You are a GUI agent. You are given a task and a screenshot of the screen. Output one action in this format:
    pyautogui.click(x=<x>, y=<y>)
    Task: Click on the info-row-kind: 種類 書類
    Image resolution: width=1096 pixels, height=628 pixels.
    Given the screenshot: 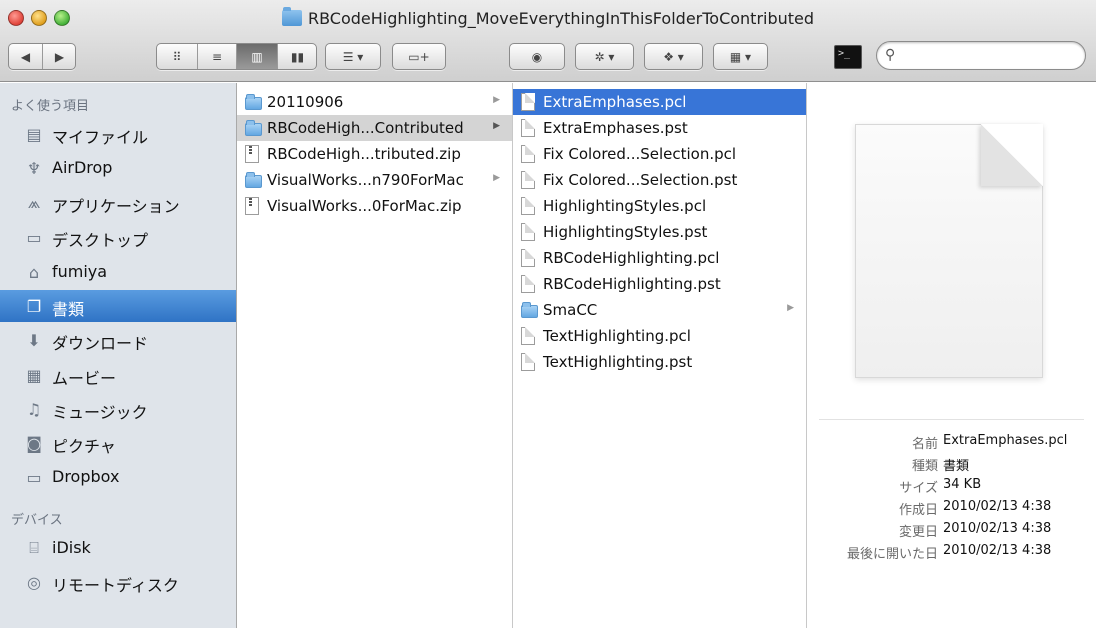 What is the action you would take?
    pyautogui.click(x=951, y=464)
    